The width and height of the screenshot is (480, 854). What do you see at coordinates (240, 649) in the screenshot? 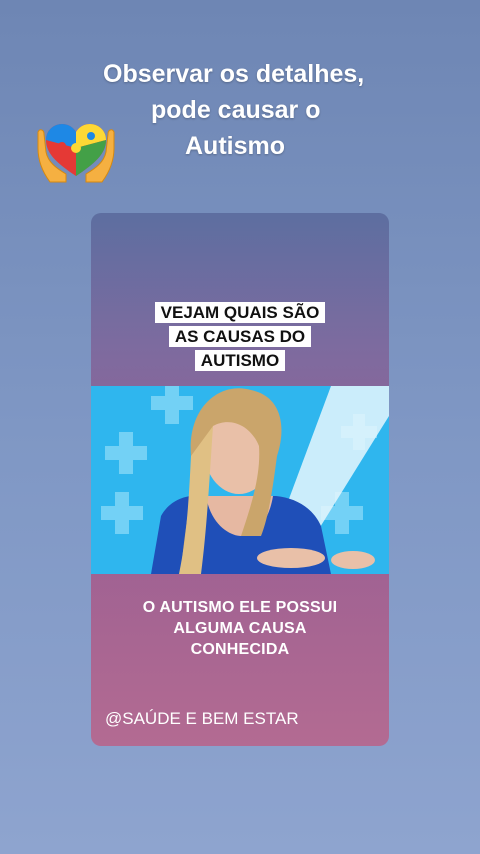
I see `bottom-caption-line-3: CONHECIDA` at bounding box center [240, 649].